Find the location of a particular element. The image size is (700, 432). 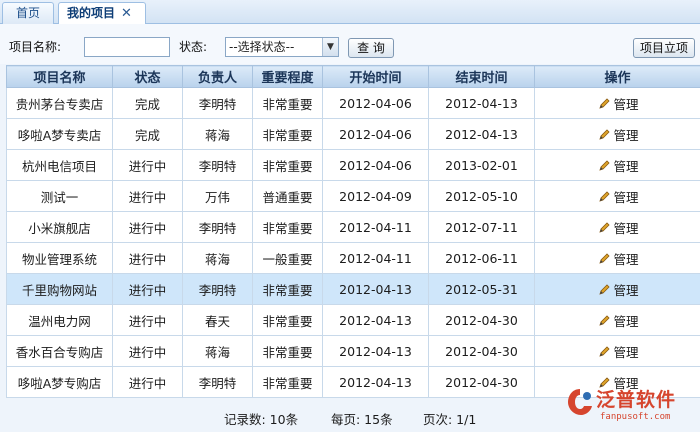

query-button: 查 询 is located at coordinates (371, 48).